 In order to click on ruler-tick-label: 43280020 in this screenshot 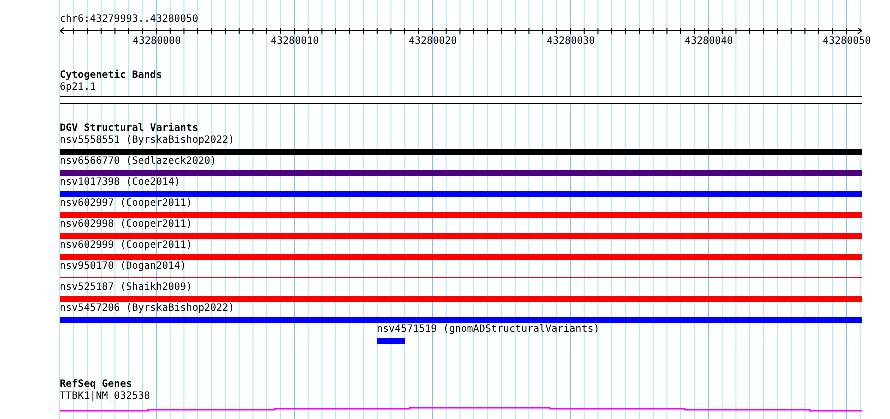, I will do `click(433, 42)`.